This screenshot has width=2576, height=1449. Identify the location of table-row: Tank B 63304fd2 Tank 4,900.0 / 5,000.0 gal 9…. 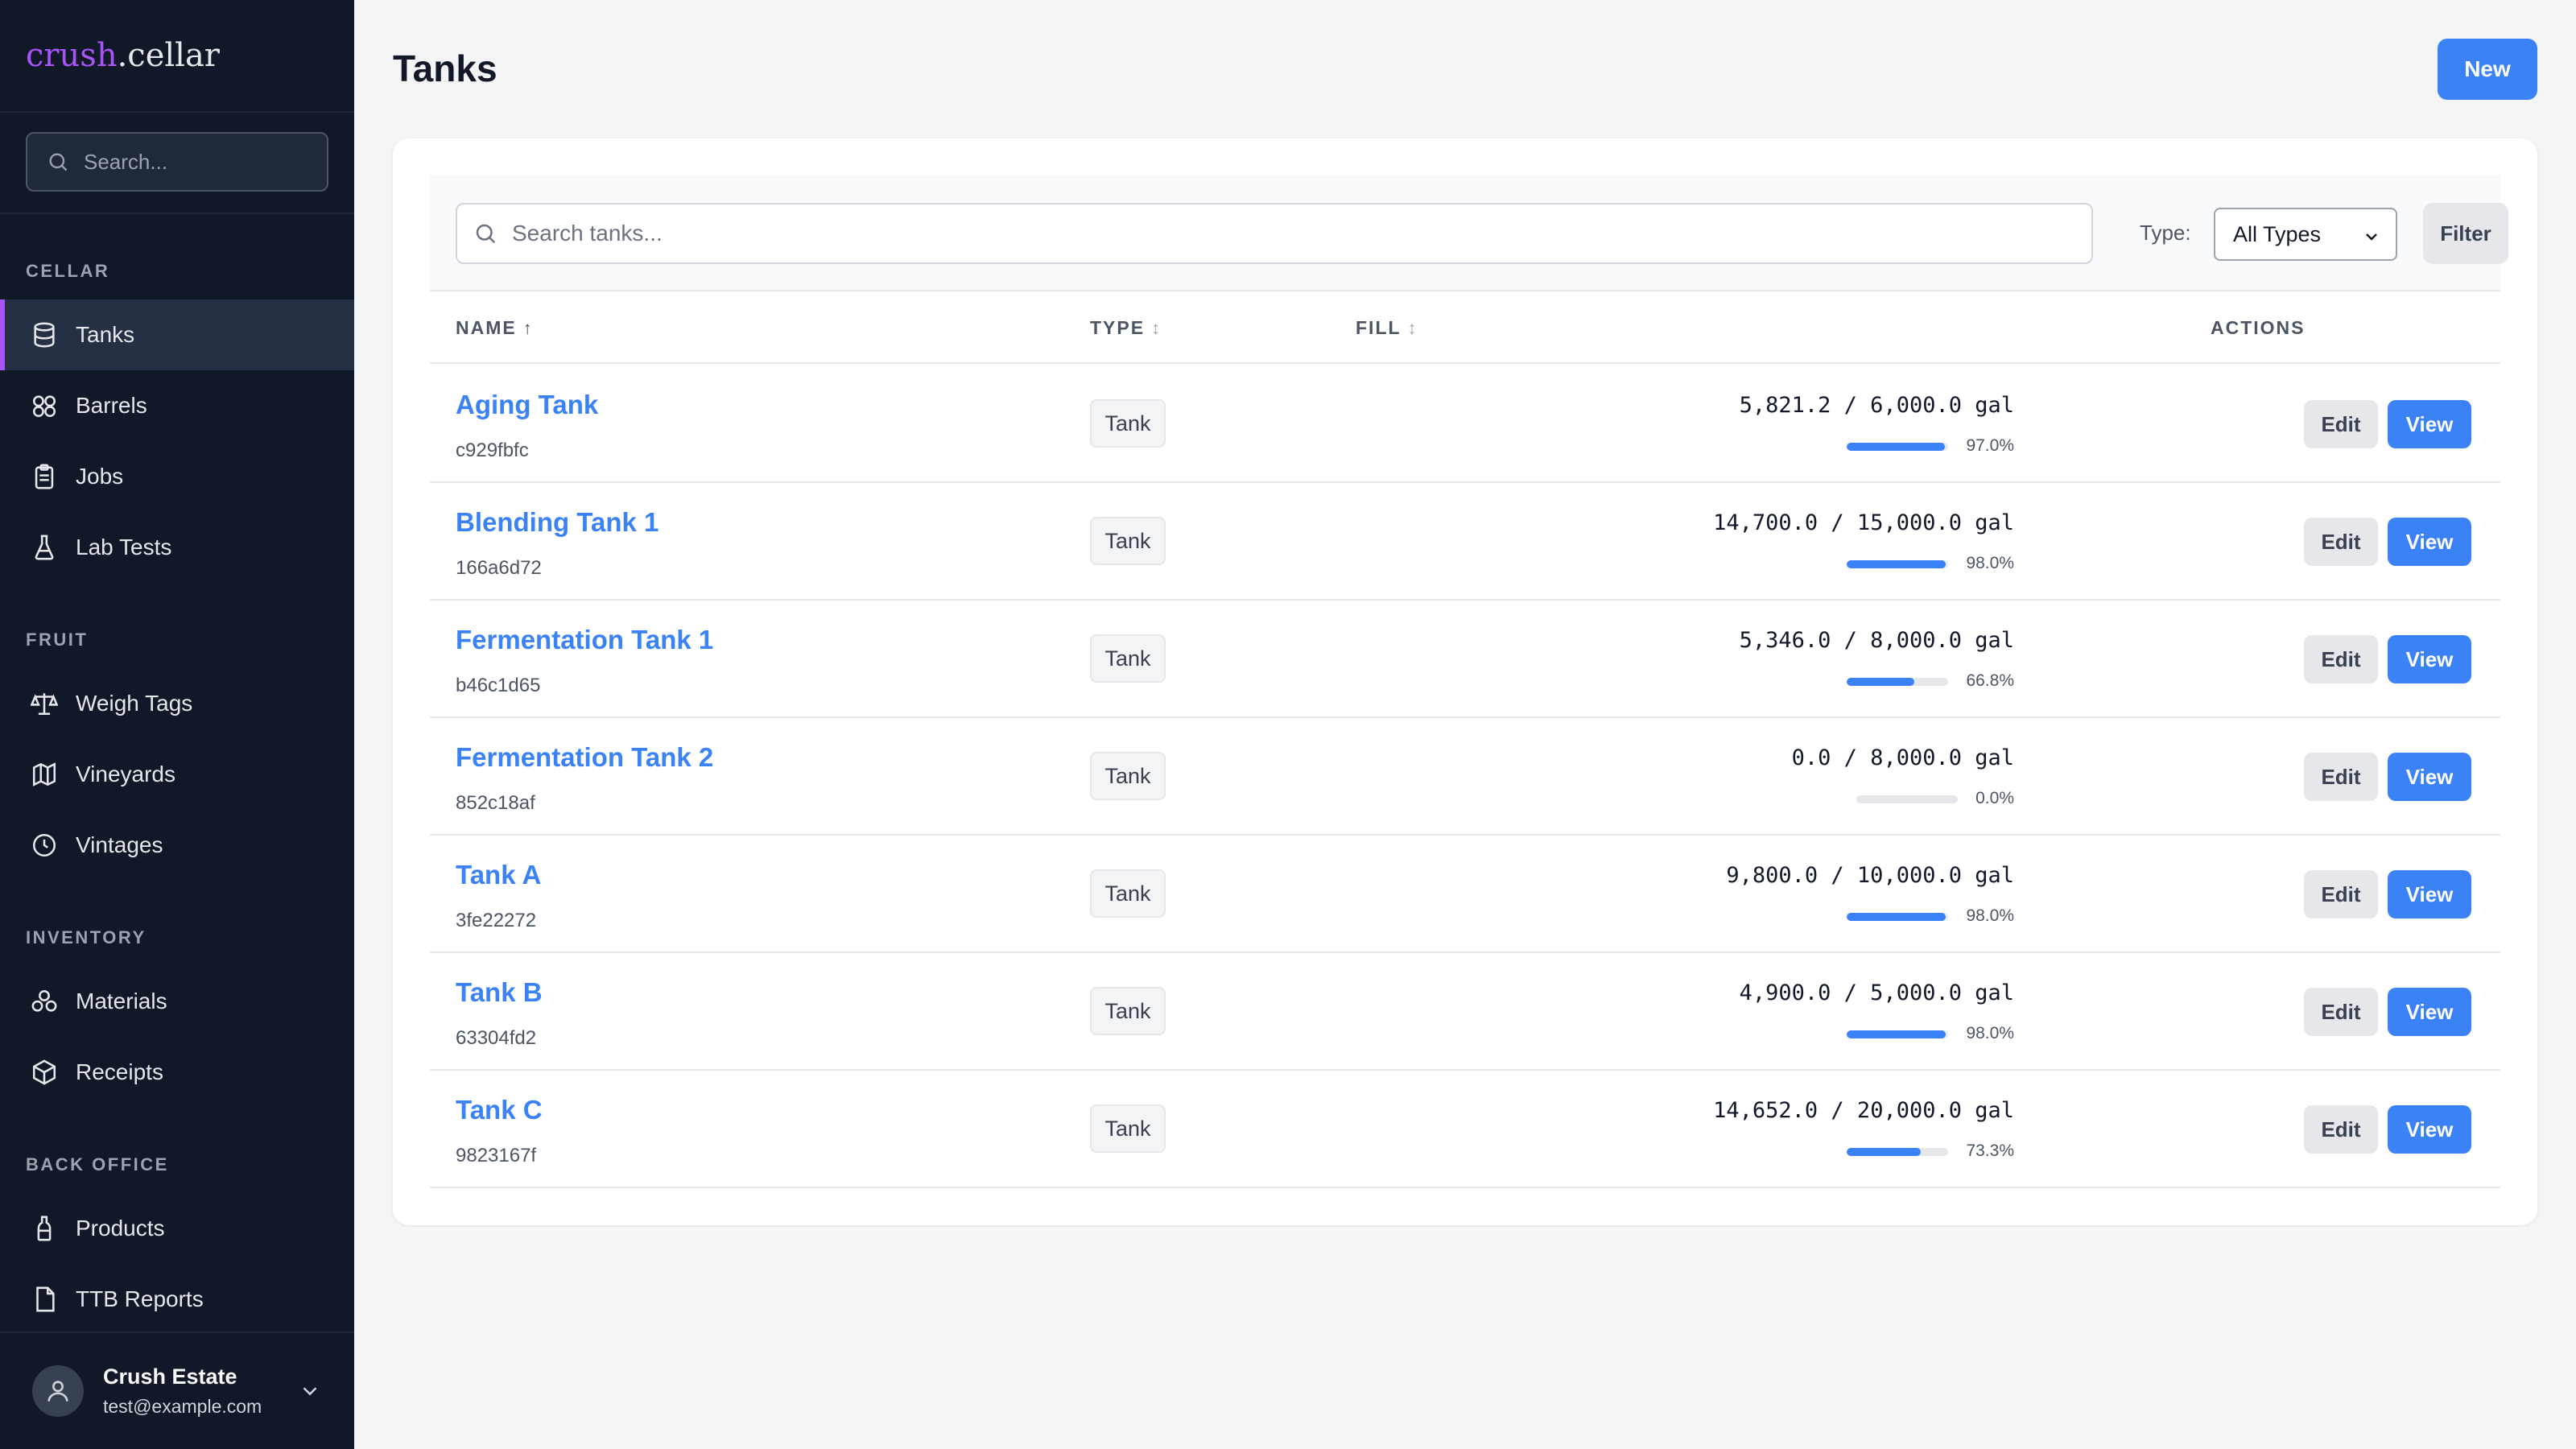
(1465, 1012).